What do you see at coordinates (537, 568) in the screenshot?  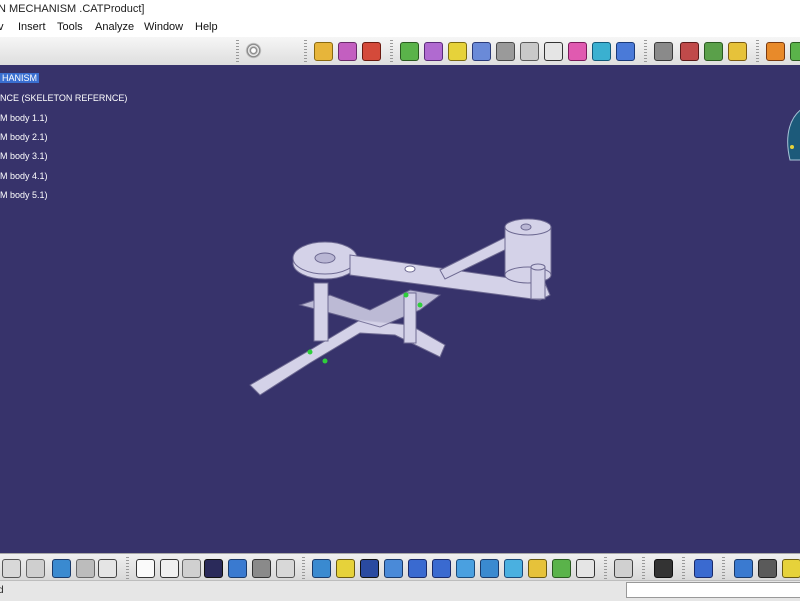 I see `shading-icon` at bounding box center [537, 568].